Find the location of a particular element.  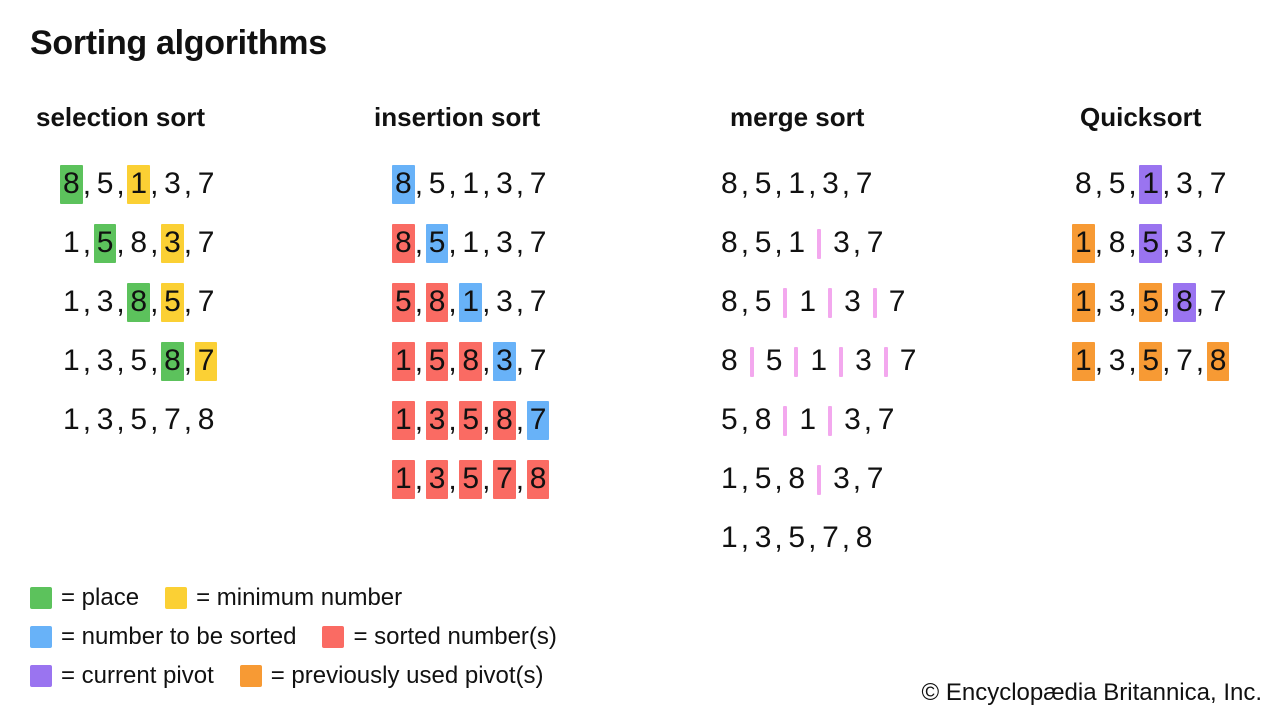

legend-entry-to-be-sorted: = number to be sorted is located at coordinates (163, 637).